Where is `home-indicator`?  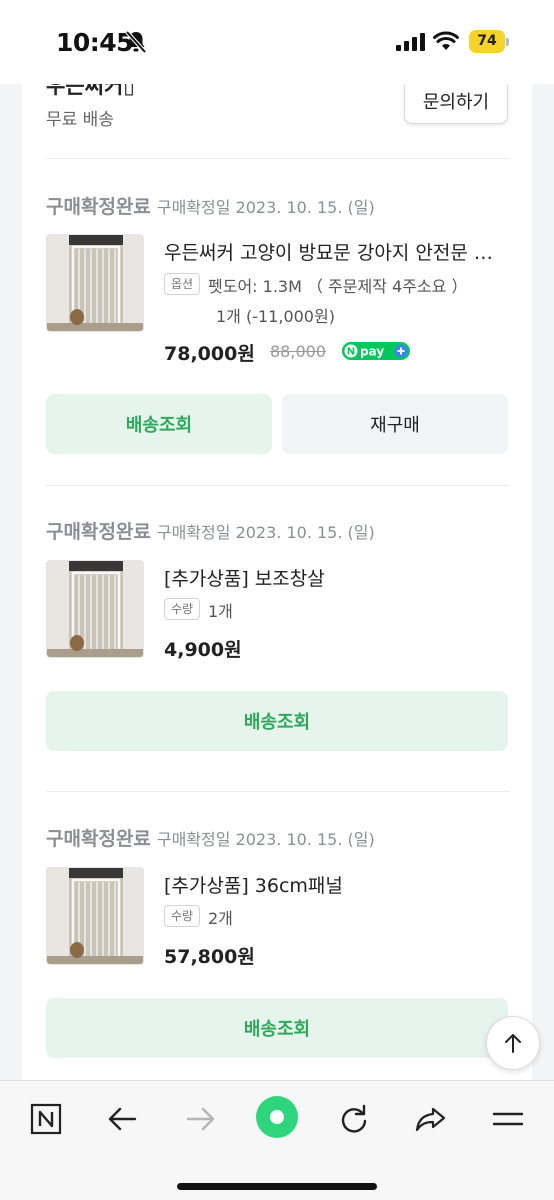 home-indicator is located at coordinates (277, 1186).